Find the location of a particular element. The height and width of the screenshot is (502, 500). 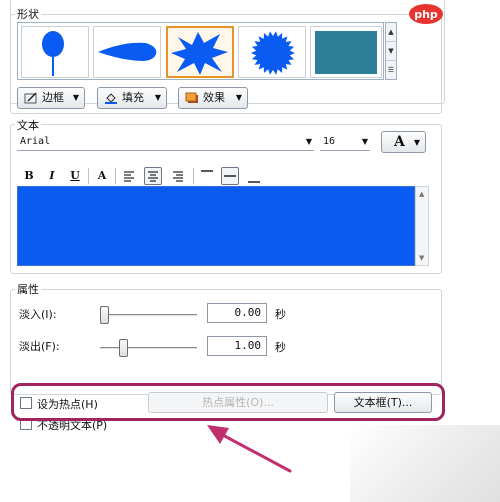

svg-text: php is located at coordinates (426, 14).